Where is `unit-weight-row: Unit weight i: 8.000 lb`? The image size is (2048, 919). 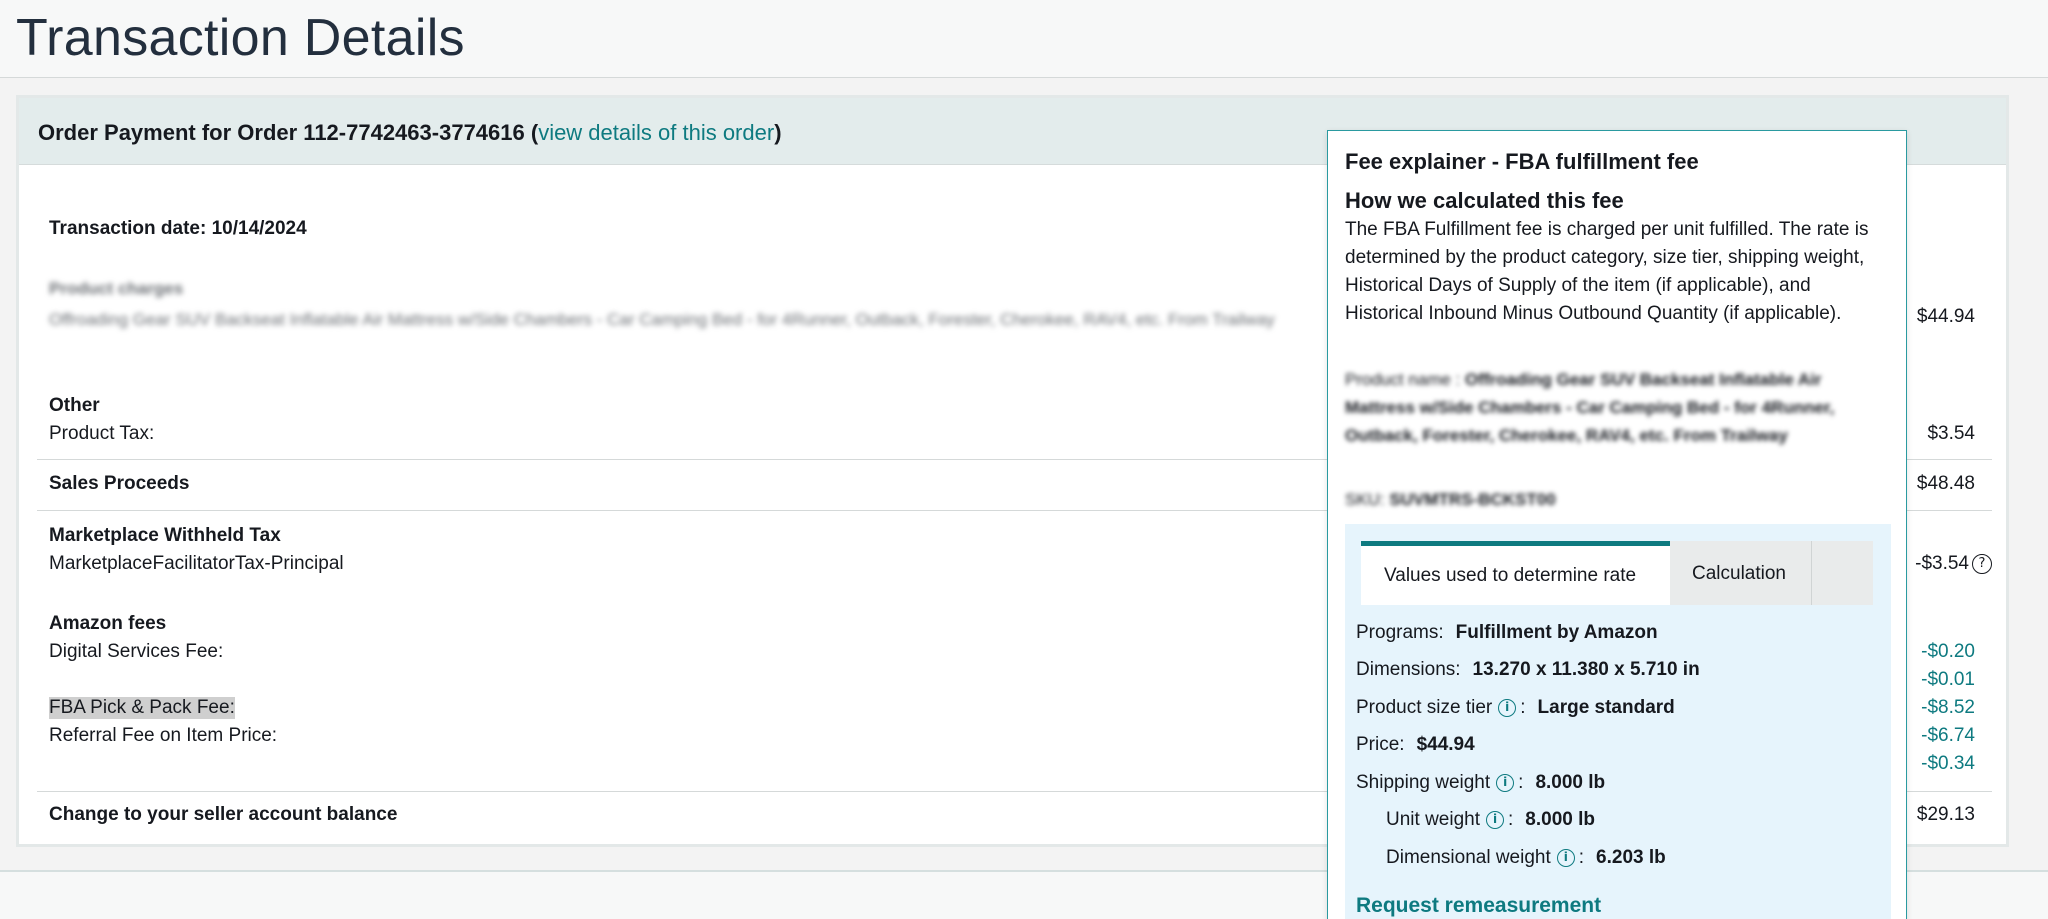 unit-weight-row: Unit weight i: 8.000 lb is located at coordinates (1490, 819).